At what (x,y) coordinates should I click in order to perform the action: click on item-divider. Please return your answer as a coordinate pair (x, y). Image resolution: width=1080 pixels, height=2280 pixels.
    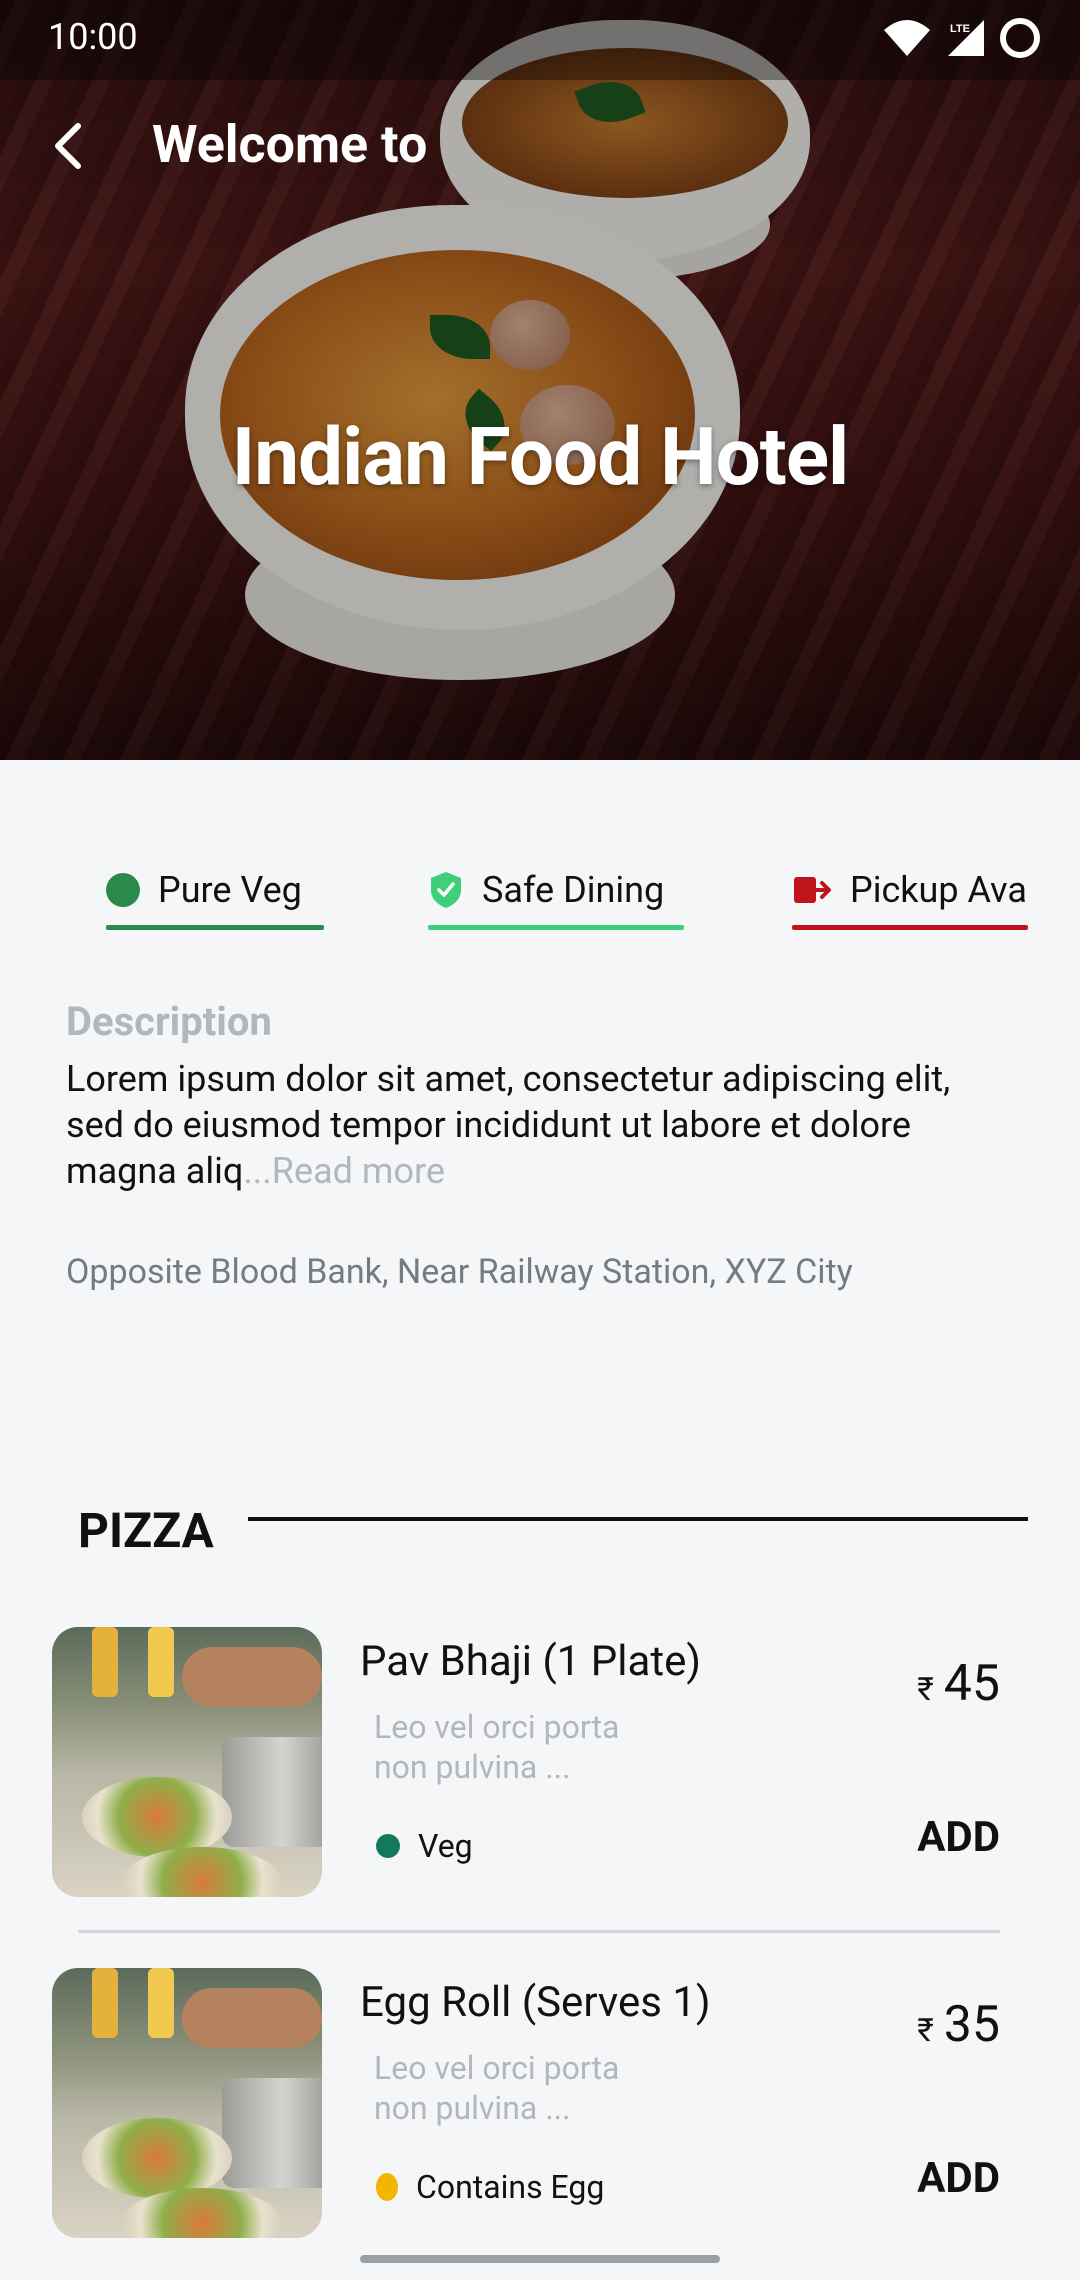
    Looking at the image, I should click on (539, 1931).